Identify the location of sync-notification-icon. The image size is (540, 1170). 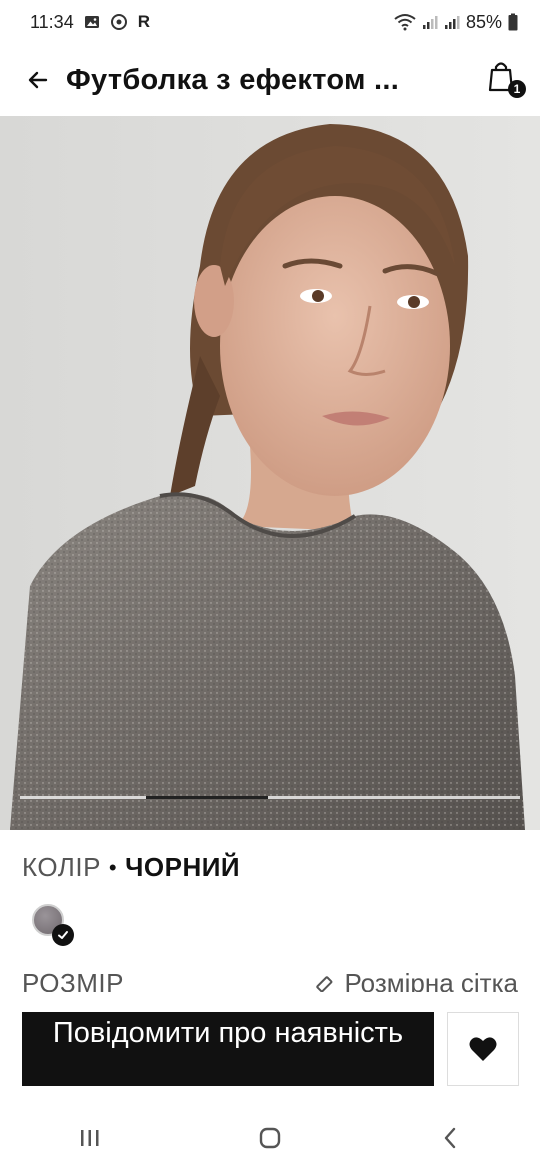
(119, 22).